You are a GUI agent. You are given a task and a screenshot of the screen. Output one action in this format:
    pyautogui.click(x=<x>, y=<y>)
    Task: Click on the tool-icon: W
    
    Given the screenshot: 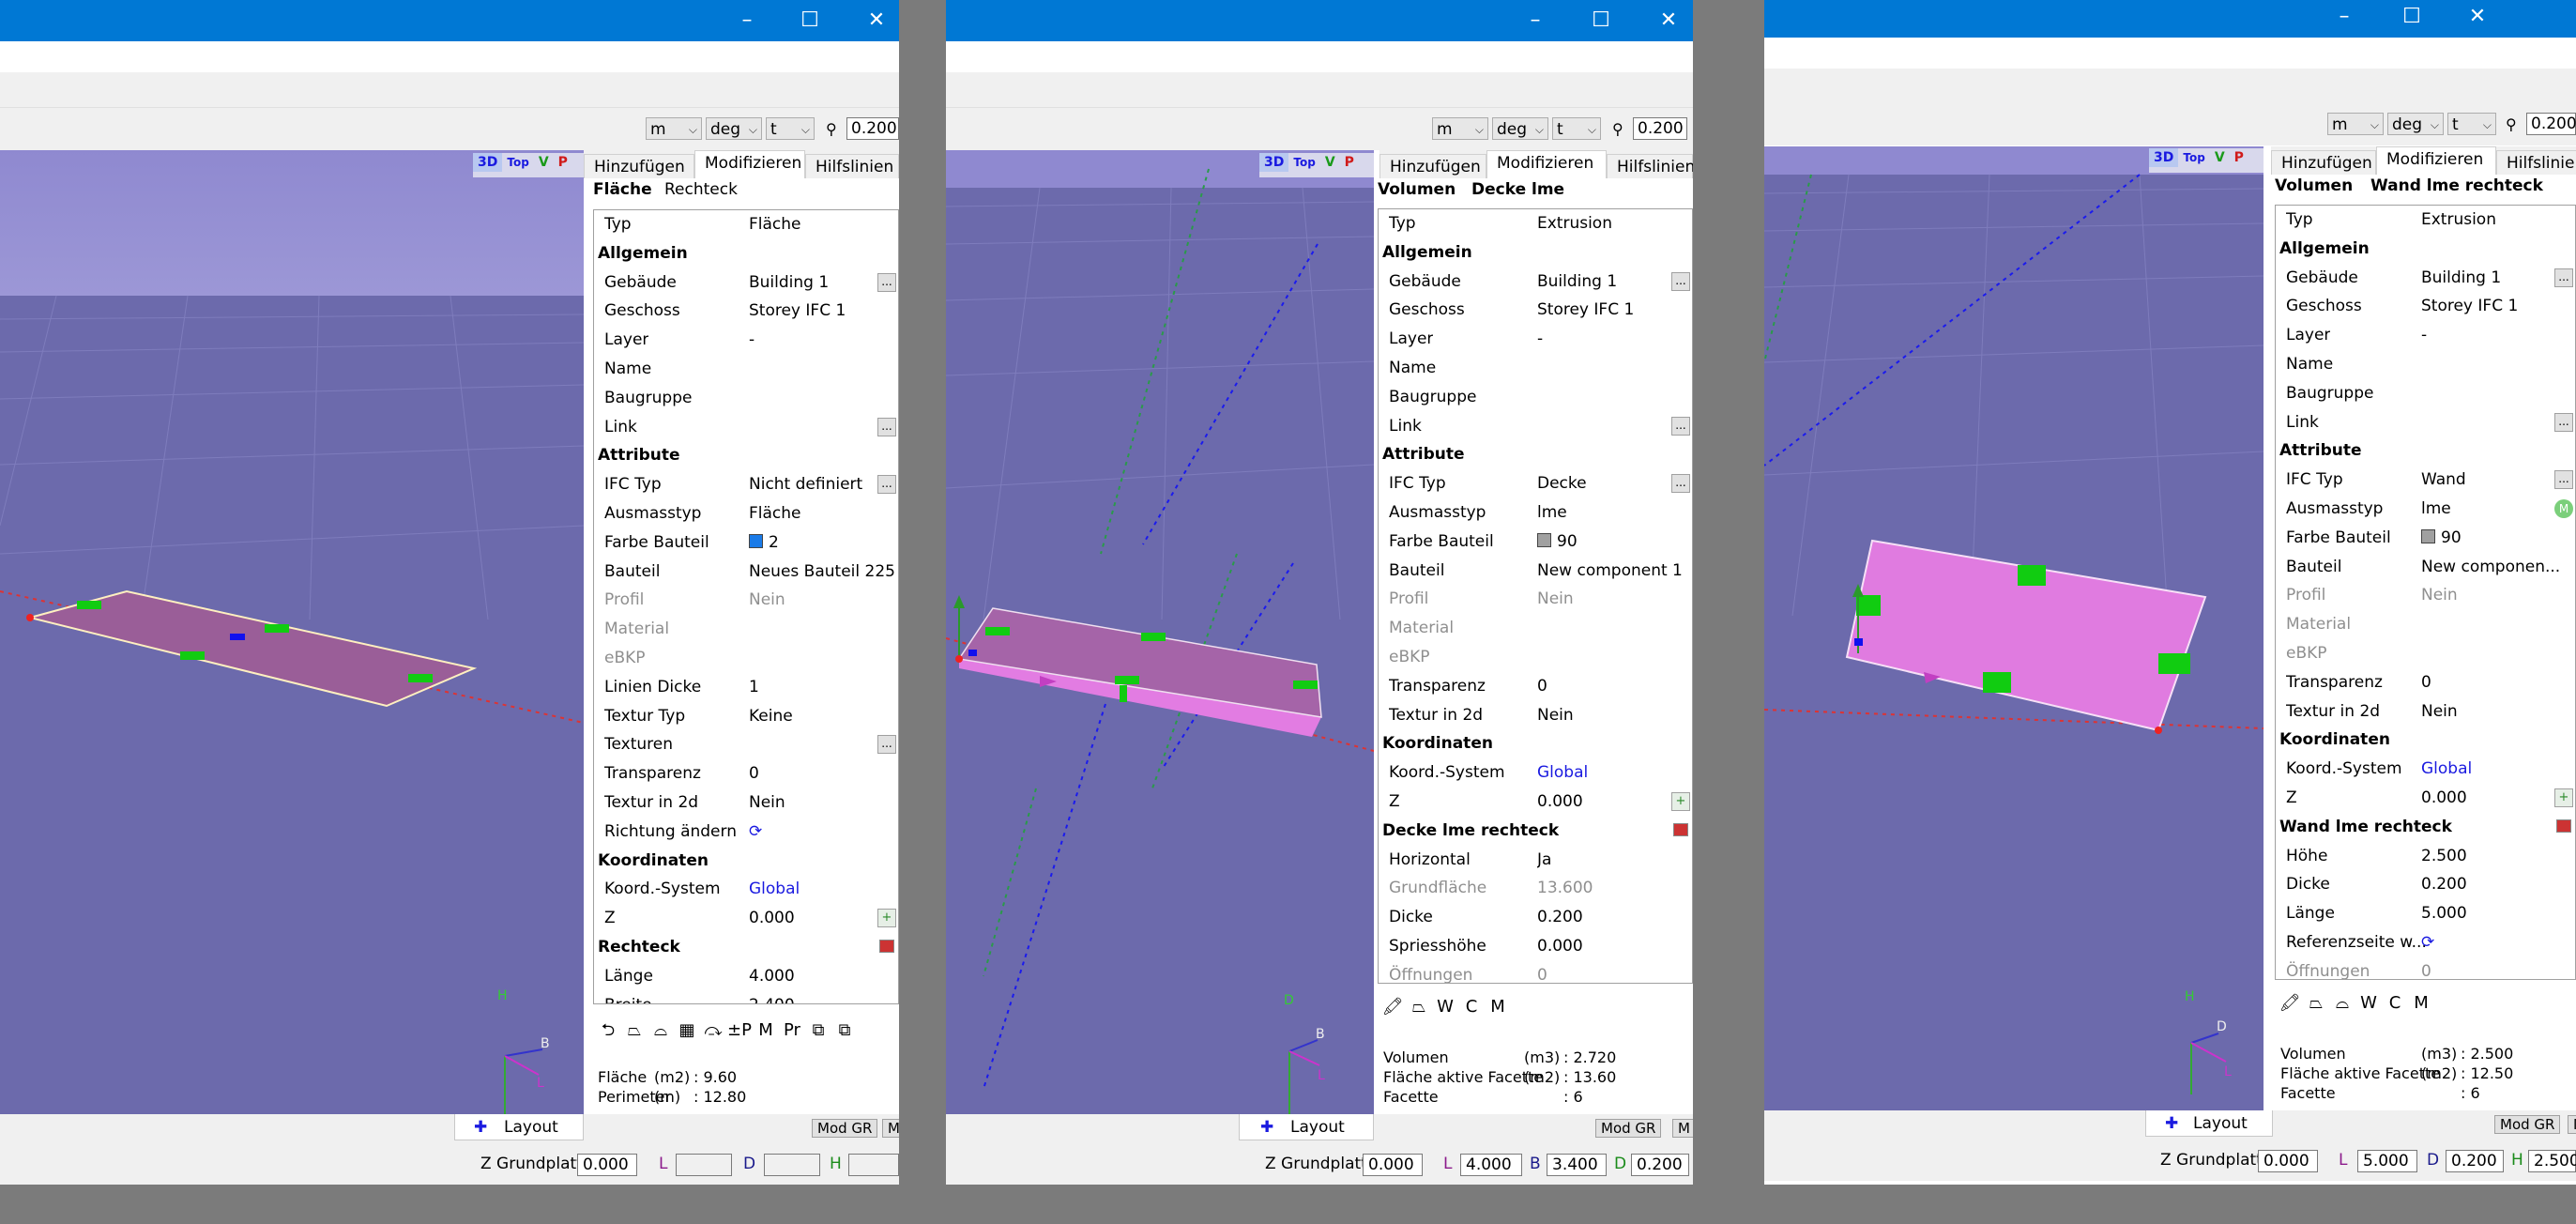 What is the action you would take?
    pyautogui.click(x=2368, y=1003)
    